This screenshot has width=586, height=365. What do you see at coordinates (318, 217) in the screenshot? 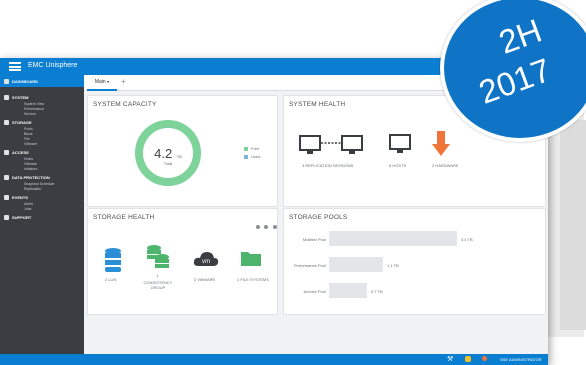
I see `panel-title: STORAGE POOLS` at bounding box center [318, 217].